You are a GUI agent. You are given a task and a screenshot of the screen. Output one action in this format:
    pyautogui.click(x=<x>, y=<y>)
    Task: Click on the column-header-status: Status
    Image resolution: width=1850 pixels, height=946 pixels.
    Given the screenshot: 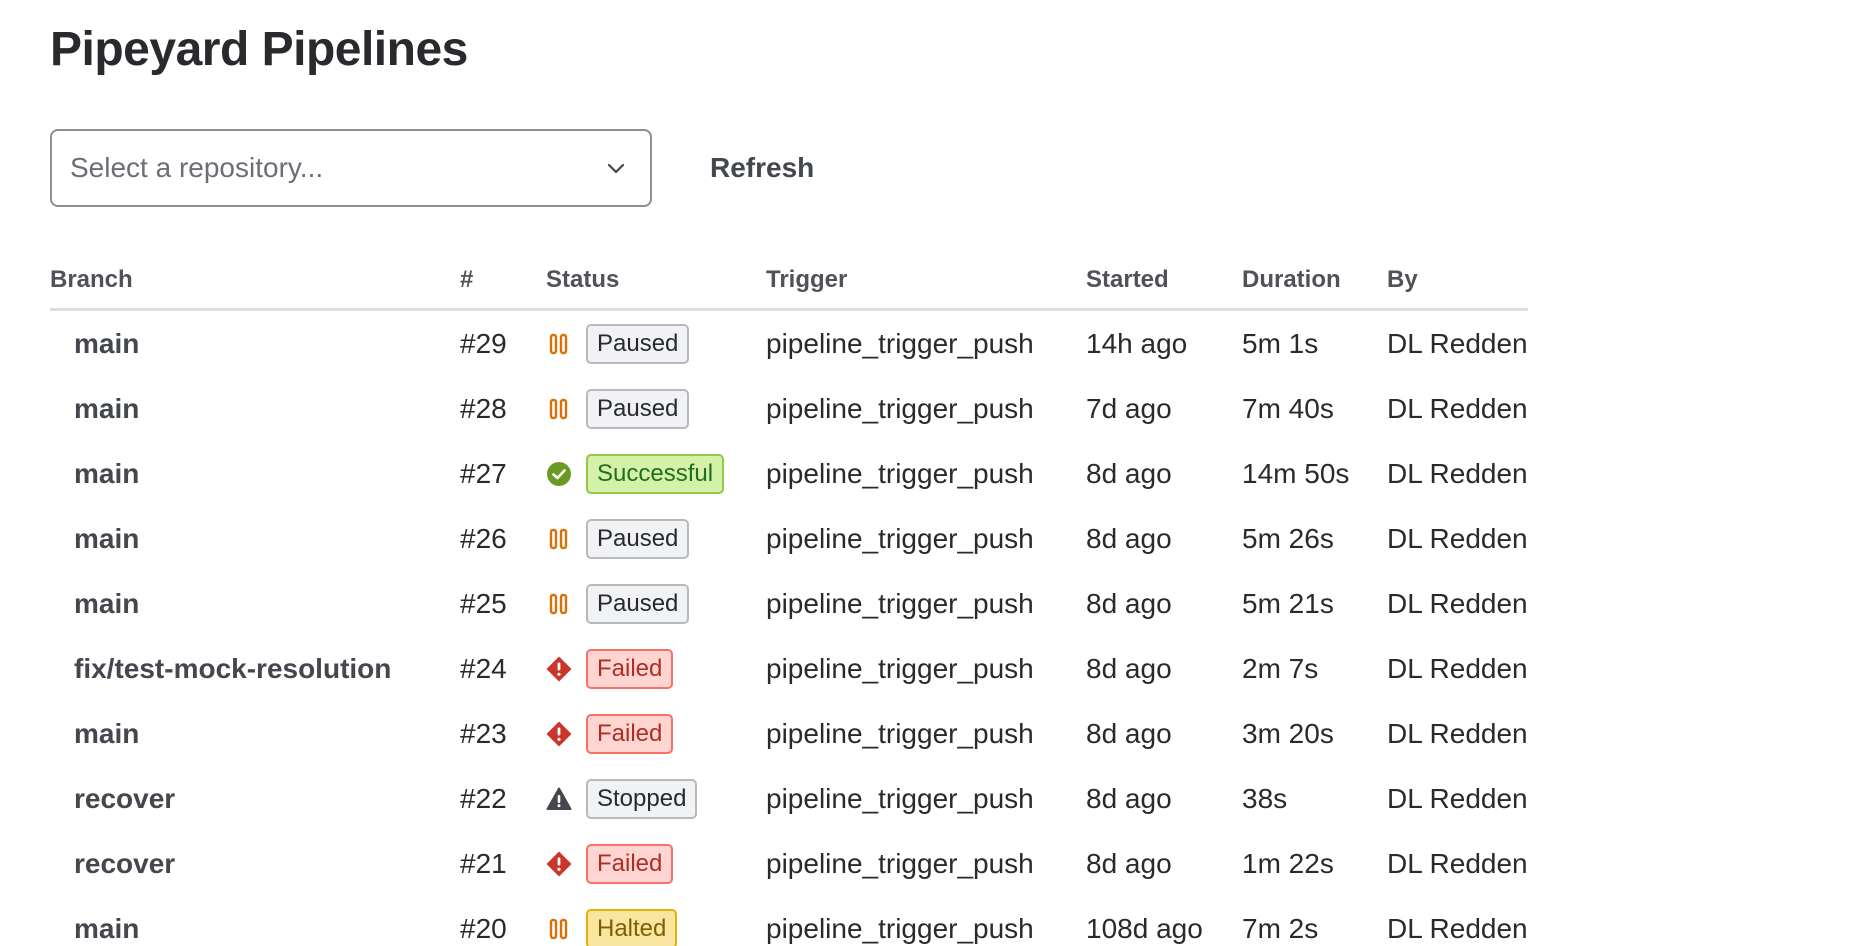 What is the action you would take?
    pyautogui.click(x=656, y=286)
    